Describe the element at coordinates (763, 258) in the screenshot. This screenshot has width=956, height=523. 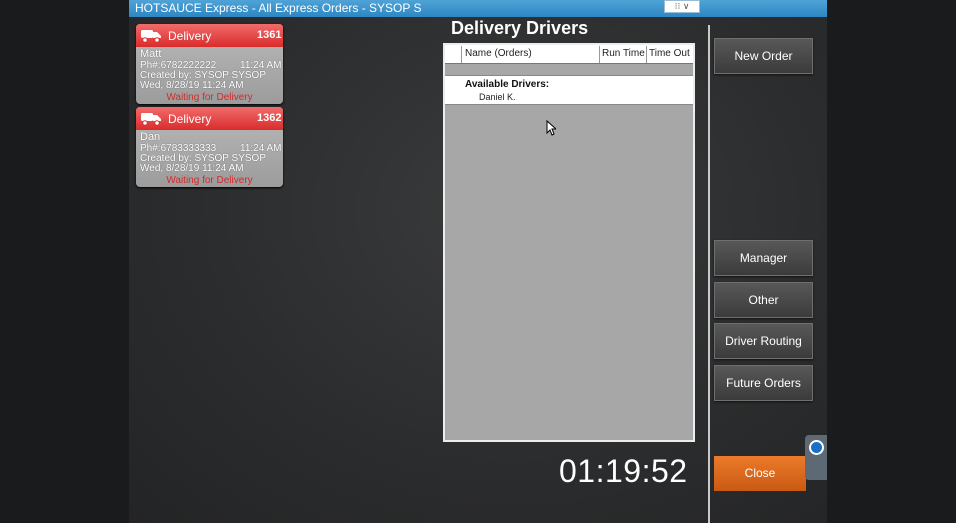
I see `manager-button: Manager` at that location.